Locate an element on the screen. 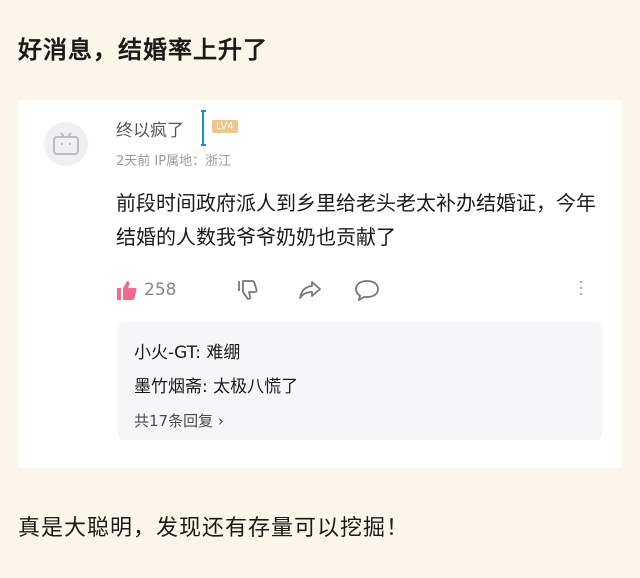 This screenshot has height=578, width=640. comment-bubble-icon is located at coordinates (367, 290).